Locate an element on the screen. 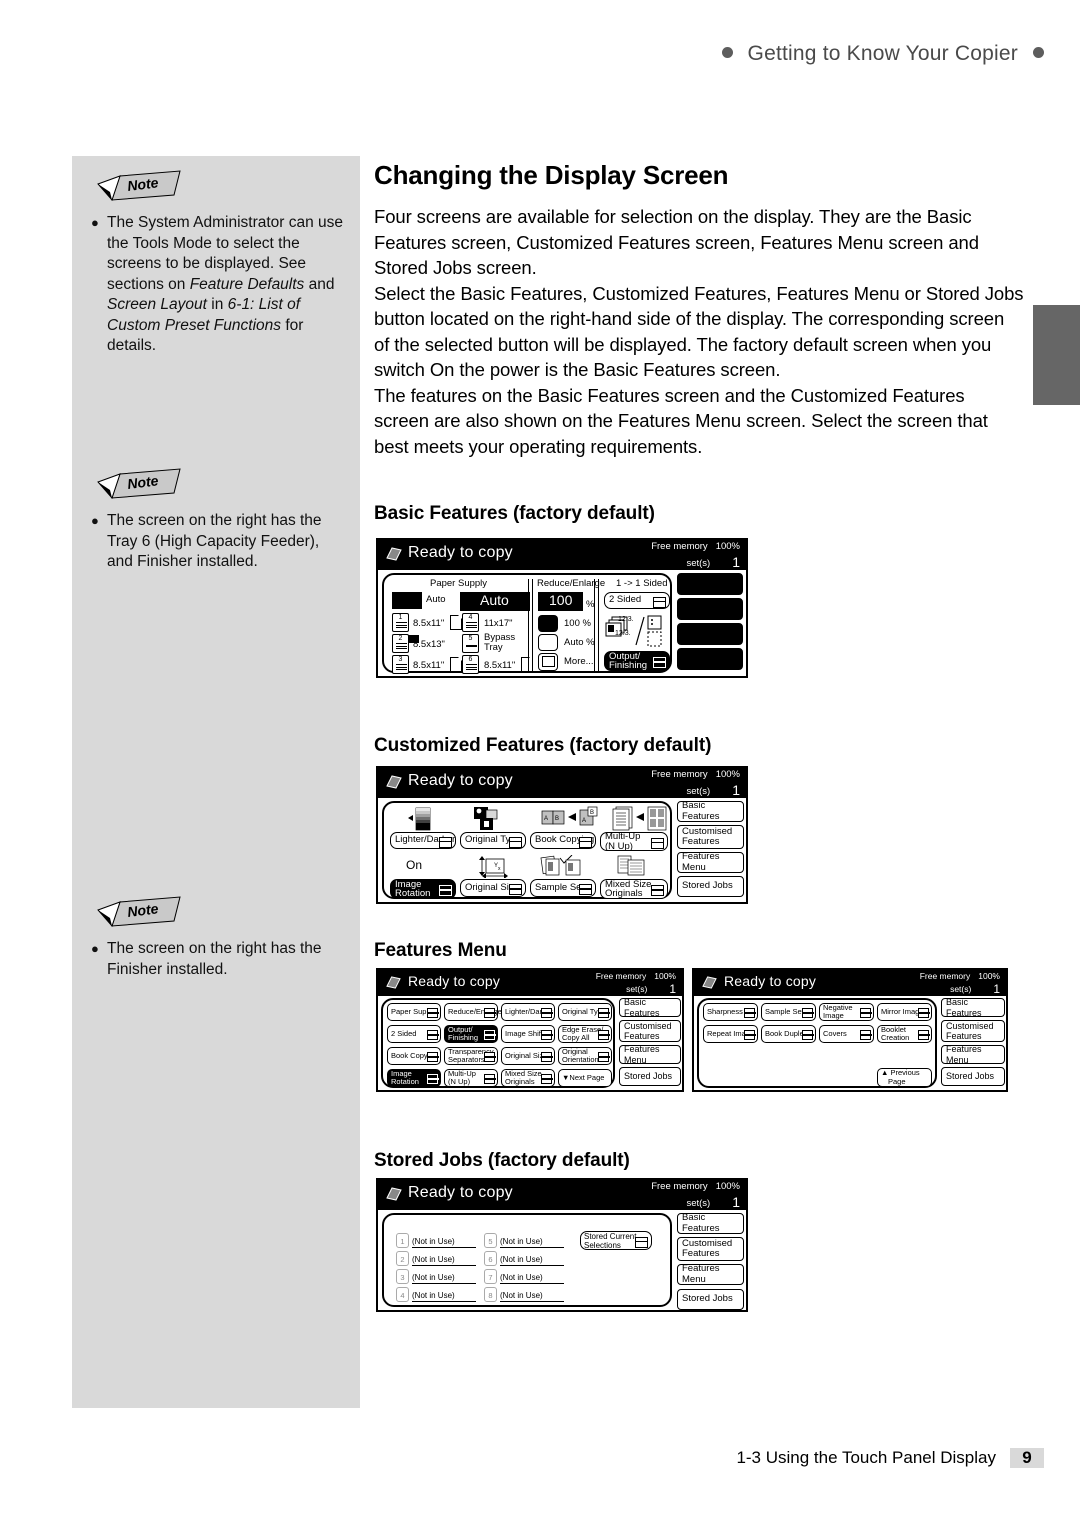 The width and height of the screenshot is (1080, 1528). stored-job-slot-4-label: (Not in Use) is located at coordinates (444, 1296).